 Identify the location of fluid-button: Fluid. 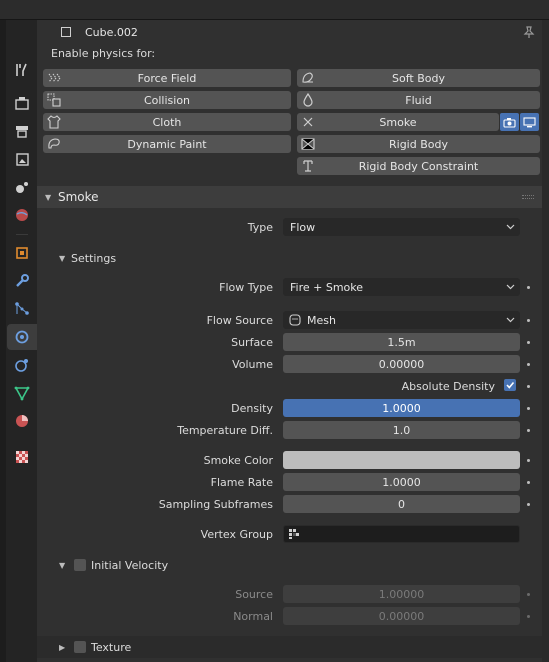
(418, 100).